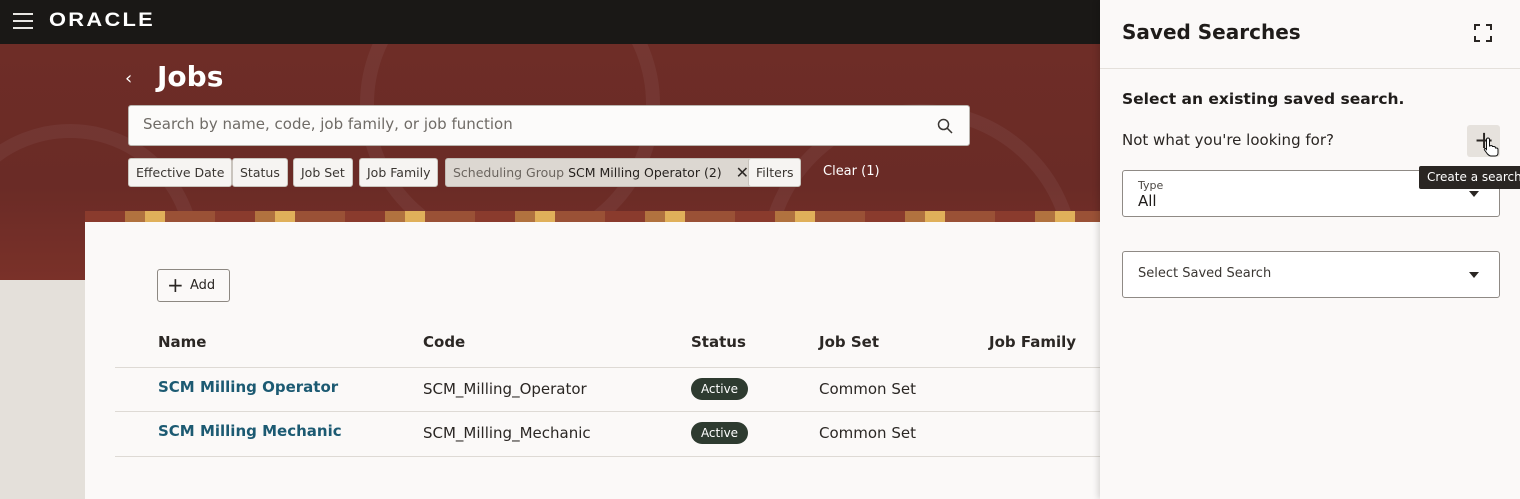 The height and width of the screenshot is (499, 1520). Describe the element at coordinates (1263, 99) in the screenshot. I see `drawer-subtitle: Select an existing saved search.` at that location.